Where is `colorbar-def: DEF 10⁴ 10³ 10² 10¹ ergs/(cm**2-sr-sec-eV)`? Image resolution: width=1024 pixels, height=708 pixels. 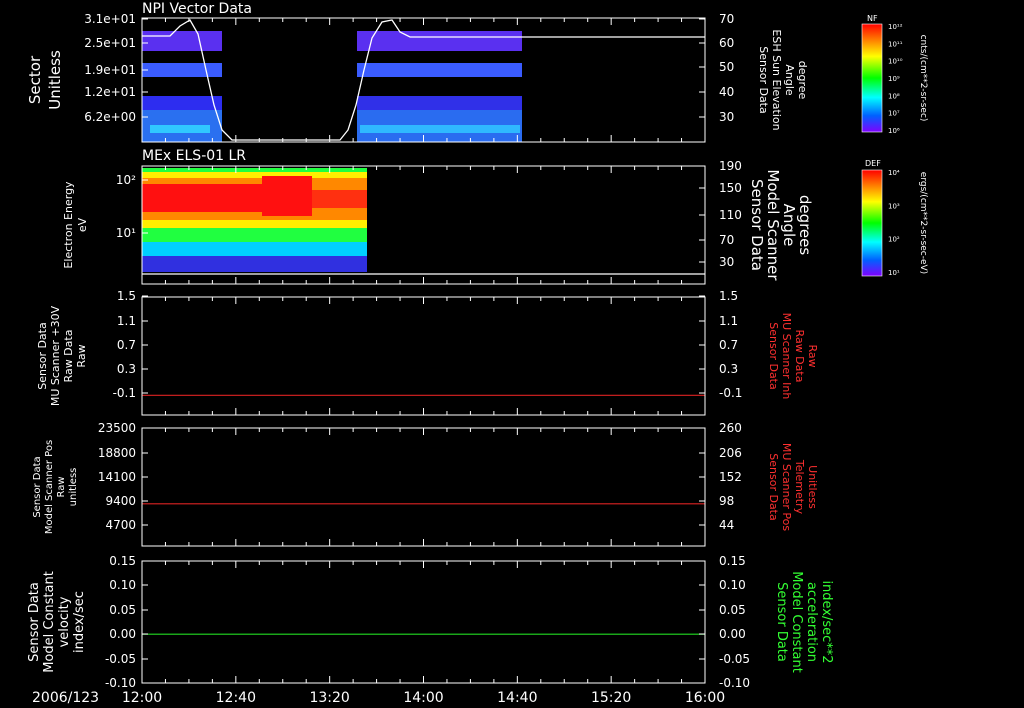 colorbar-def: DEF 10⁴ 10³ 10² 10¹ ergs/(cm**2-sr-sec-eV) is located at coordinates (894, 218).